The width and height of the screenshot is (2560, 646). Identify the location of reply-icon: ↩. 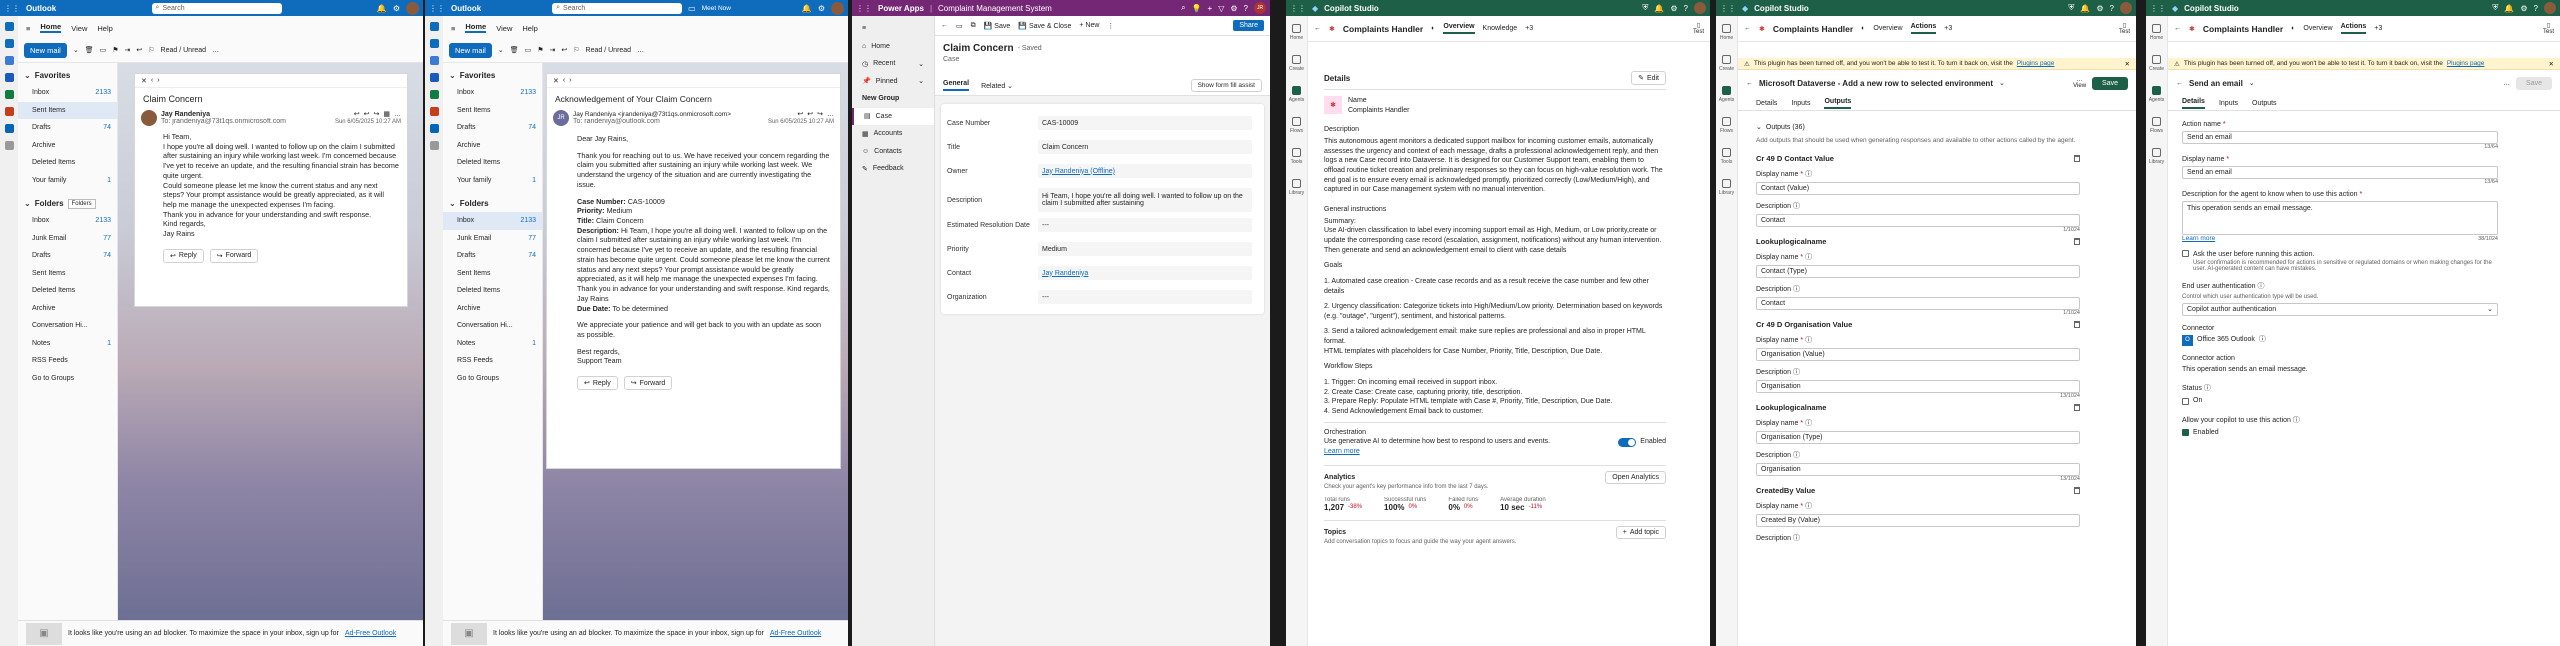
(357, 114).